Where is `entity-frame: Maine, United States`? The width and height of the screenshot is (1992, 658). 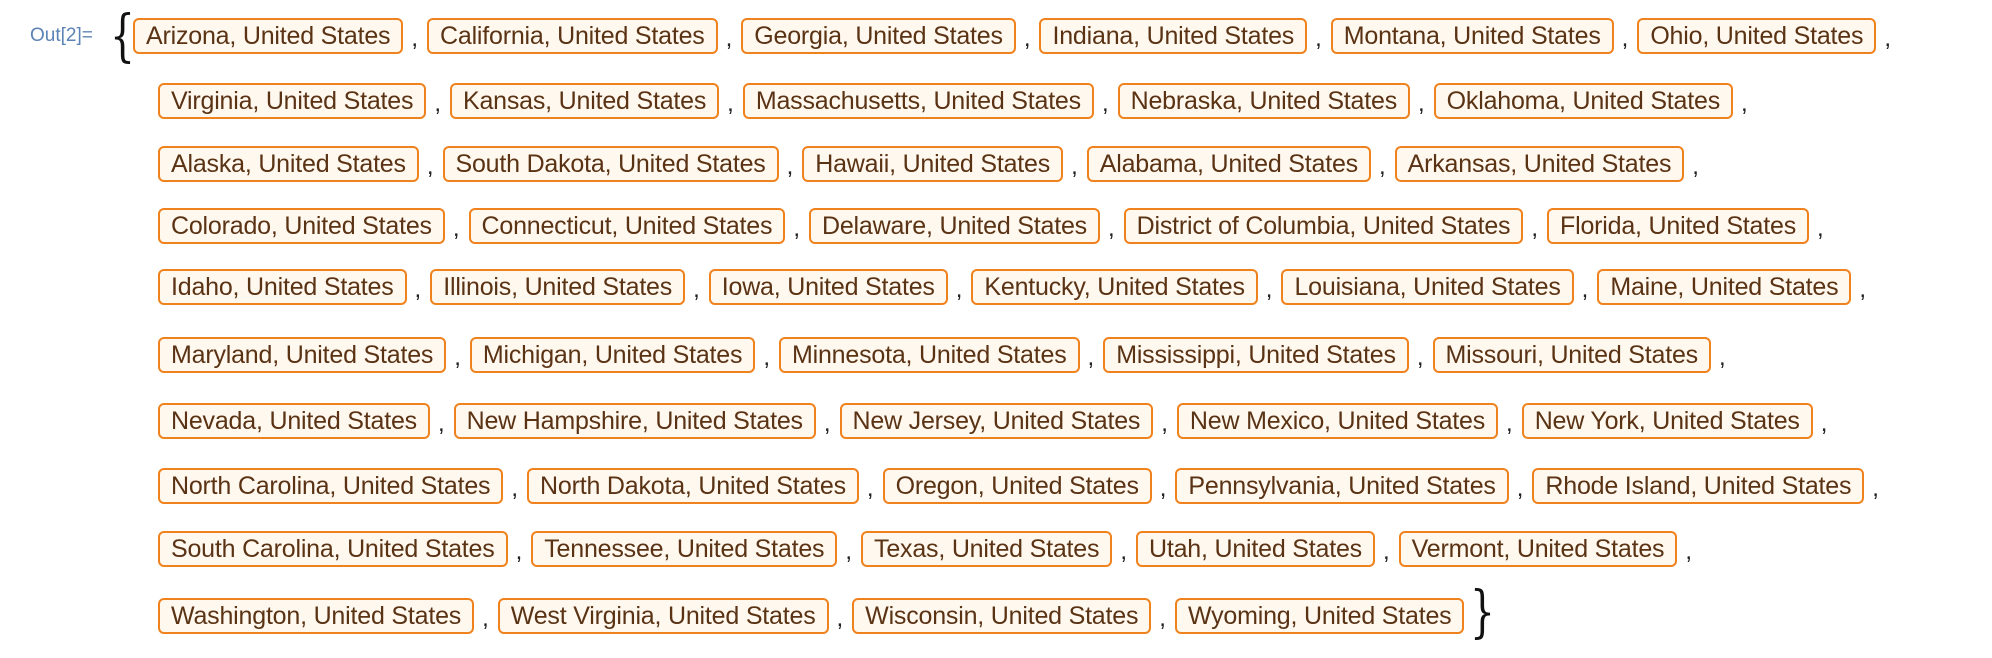
entity-frame: Maine, United States is located at coordinates (1724, 287).